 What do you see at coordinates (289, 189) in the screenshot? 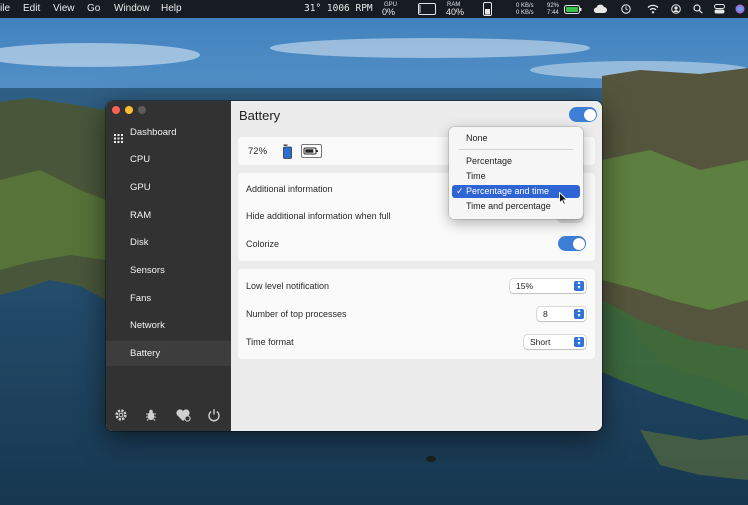
I see `additional-info-label: Additional information` at bounding box center [289, 189].